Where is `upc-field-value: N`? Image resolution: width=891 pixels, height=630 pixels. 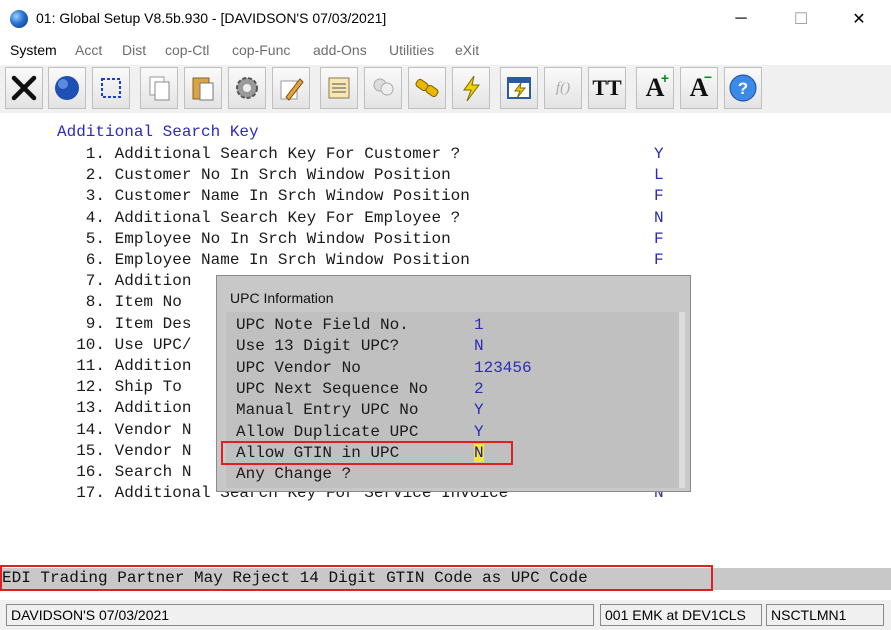
upc-field-value: N is located at coordinates (479, 346).